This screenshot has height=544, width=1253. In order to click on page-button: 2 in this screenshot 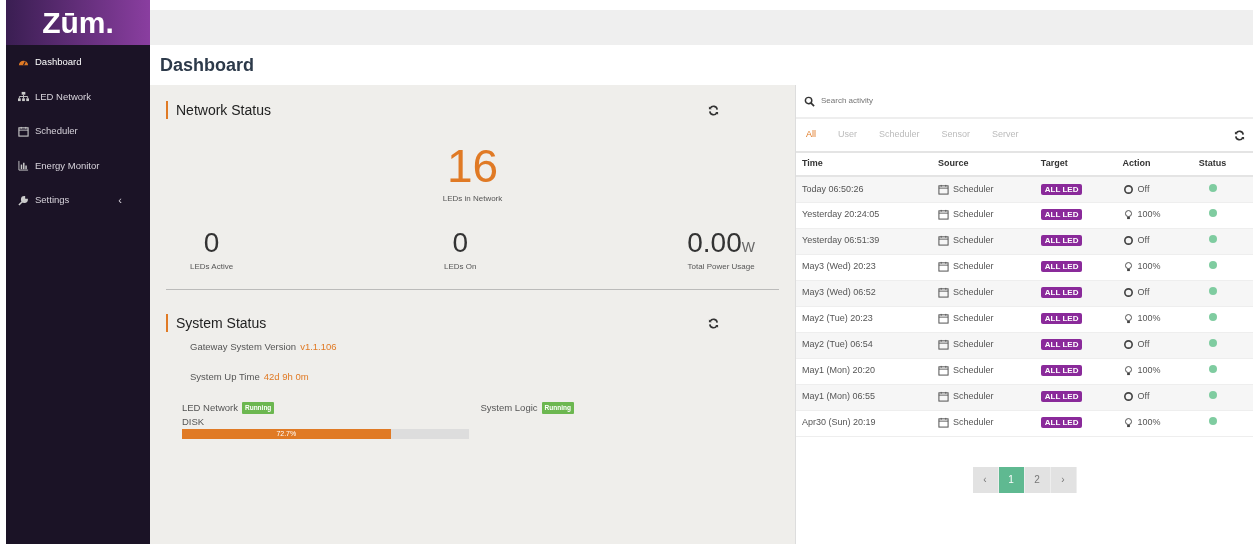, I will do `click(1037, 479)`.